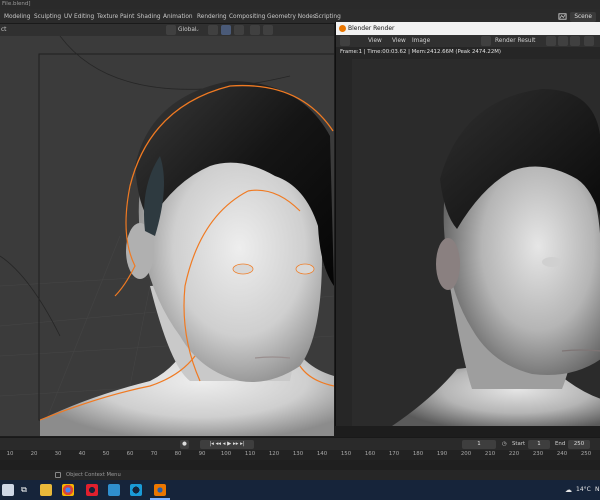 Image resolution: width=600 pixels, height=500 pixels. Describe the element at coordinates (47, 17) in the screenshot. I see `tab-sculpting: Sculpting` at that location.